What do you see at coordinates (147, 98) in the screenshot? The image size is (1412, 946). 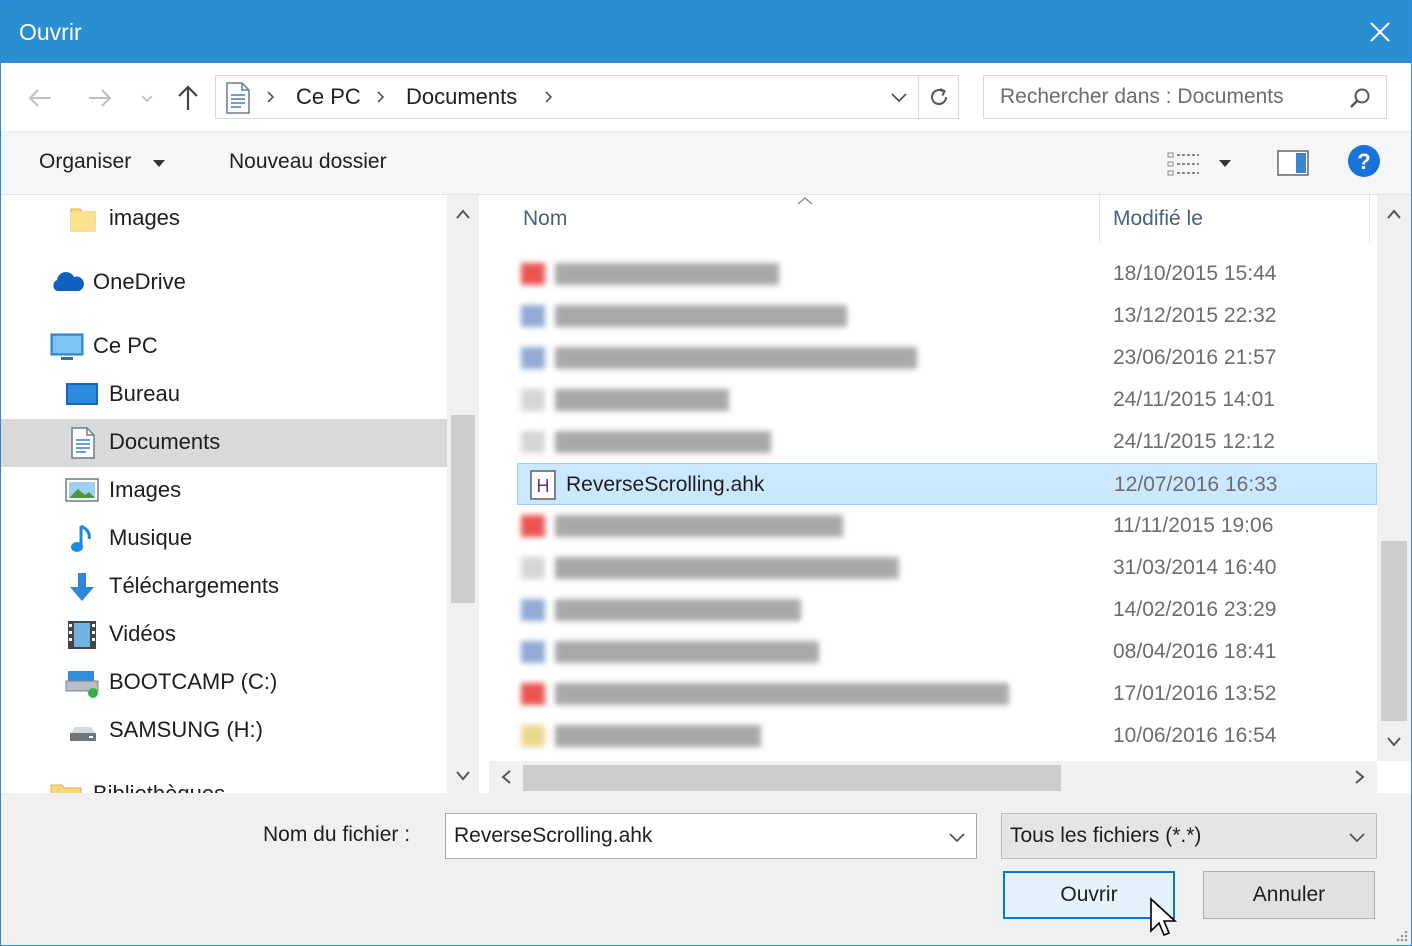 I see `recent-locations-button` at bounding box center [147, 98].